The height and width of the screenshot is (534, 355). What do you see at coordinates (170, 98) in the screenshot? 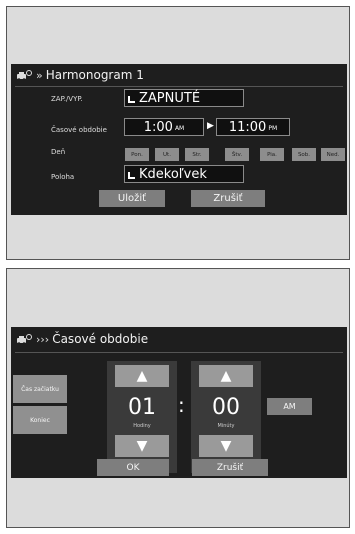
I see `onoff-value: ZAPNUTÉ` at bounding box center [170, 98].